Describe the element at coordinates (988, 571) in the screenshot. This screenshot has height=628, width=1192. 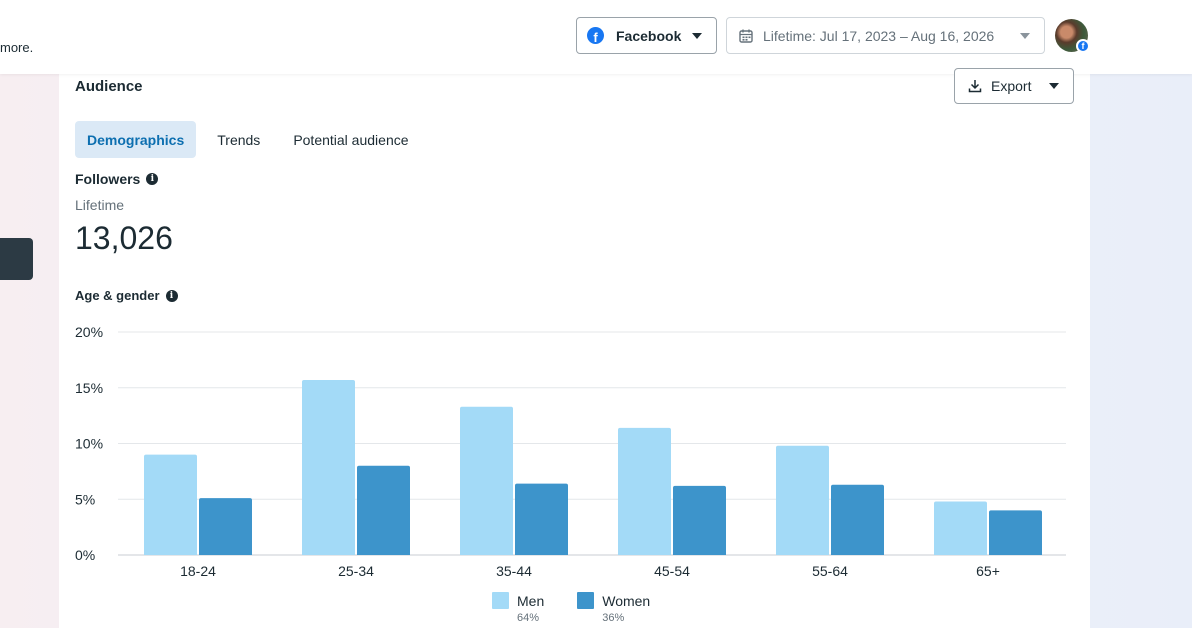
I see `x-tick-label: 65+` at that location.